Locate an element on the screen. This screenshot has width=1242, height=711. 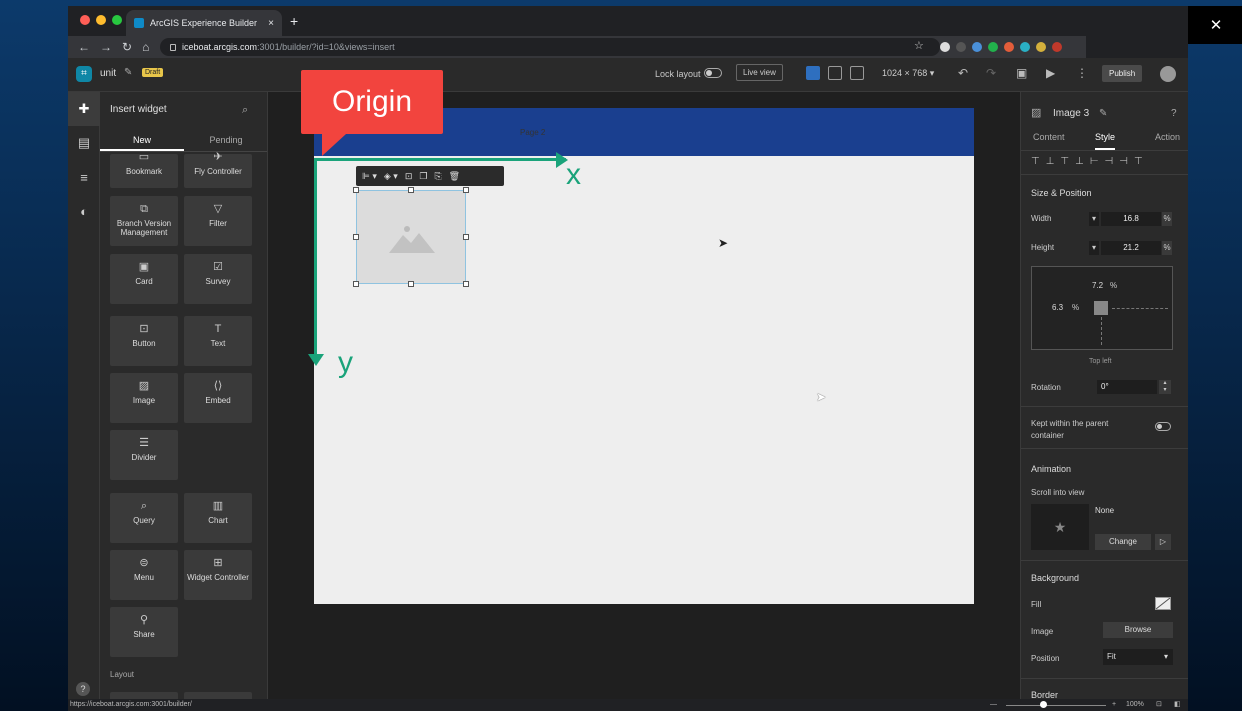
width-input: 16.8 is located at coordinates (1131, 219).